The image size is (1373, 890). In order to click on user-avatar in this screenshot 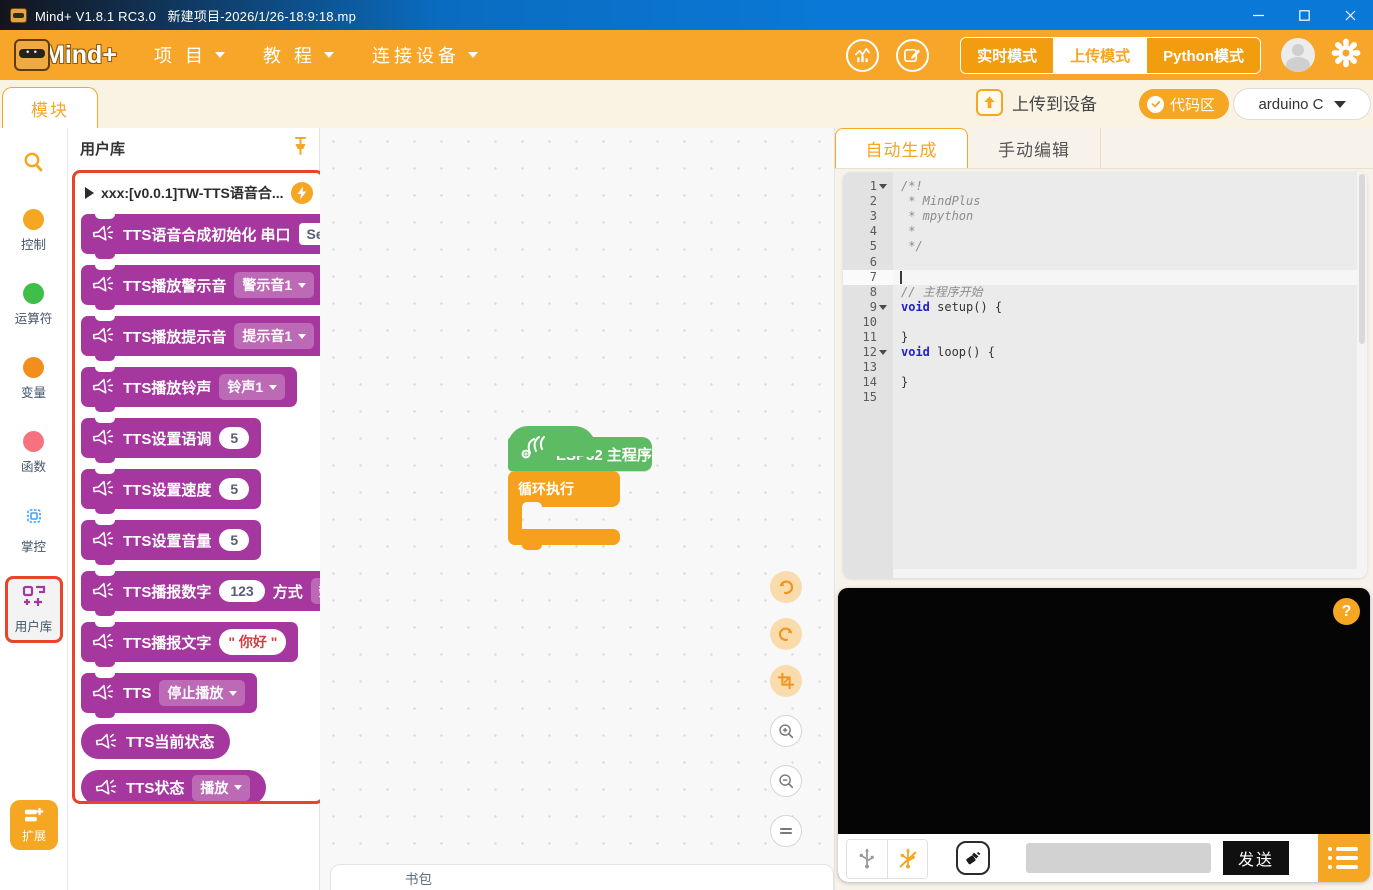, I will do `click(1298, 55)`.